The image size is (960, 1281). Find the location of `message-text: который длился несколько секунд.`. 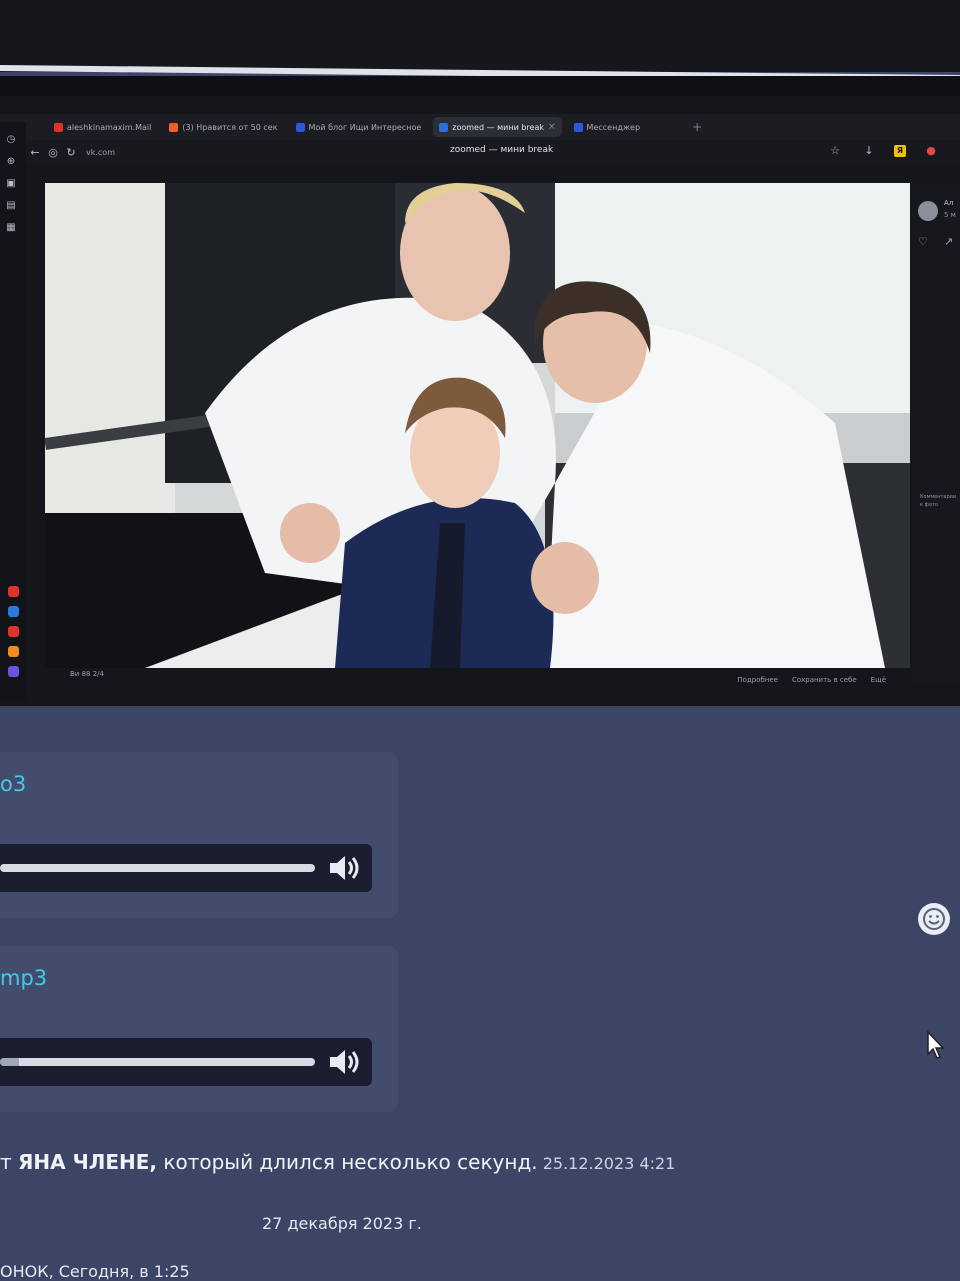

message-text: который длился несколько секунд. is located at coordinates (347, 1162).